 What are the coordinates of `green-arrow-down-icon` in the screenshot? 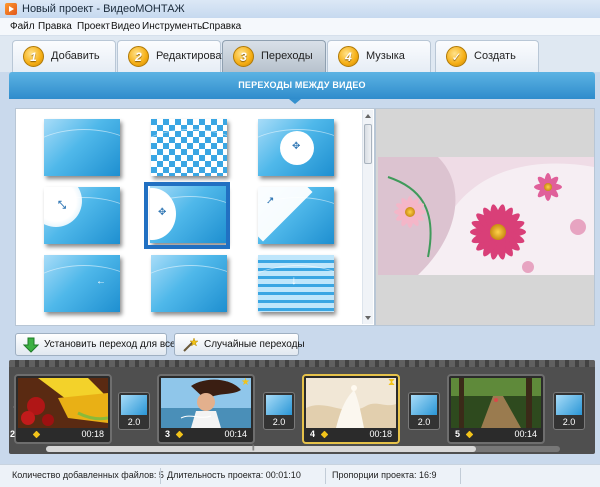 It's located at (31, 345).